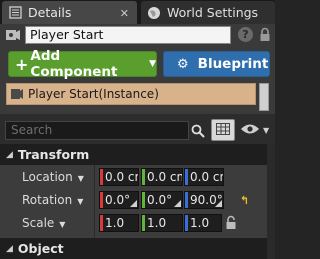  I want to click on blueprint-button: ⚙ Blueprint, so click(216, 64).